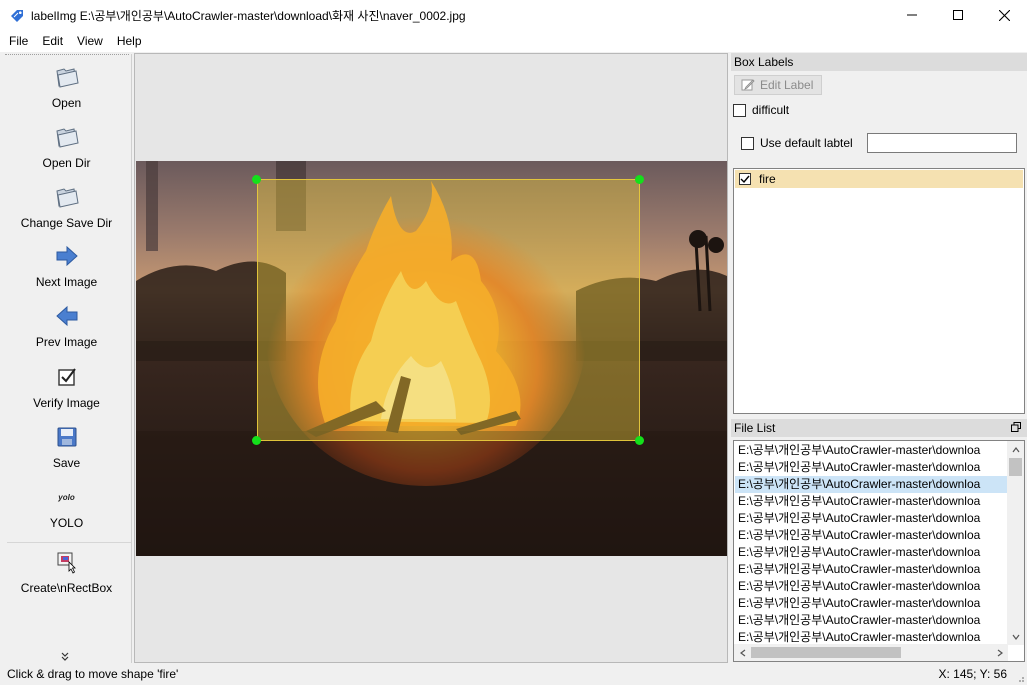 The height and width of the screenshot is (685, 1027). Describe the element at coordinates (739, 110) in the screenshot. I see `difficult-checkbox-box` at that location.